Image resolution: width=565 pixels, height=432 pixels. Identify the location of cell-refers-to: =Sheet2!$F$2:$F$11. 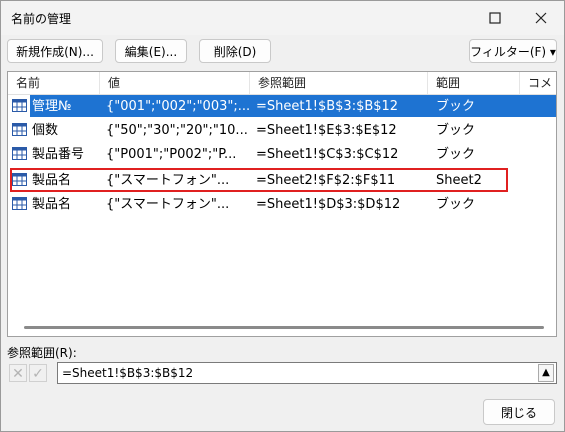
(326, 180).